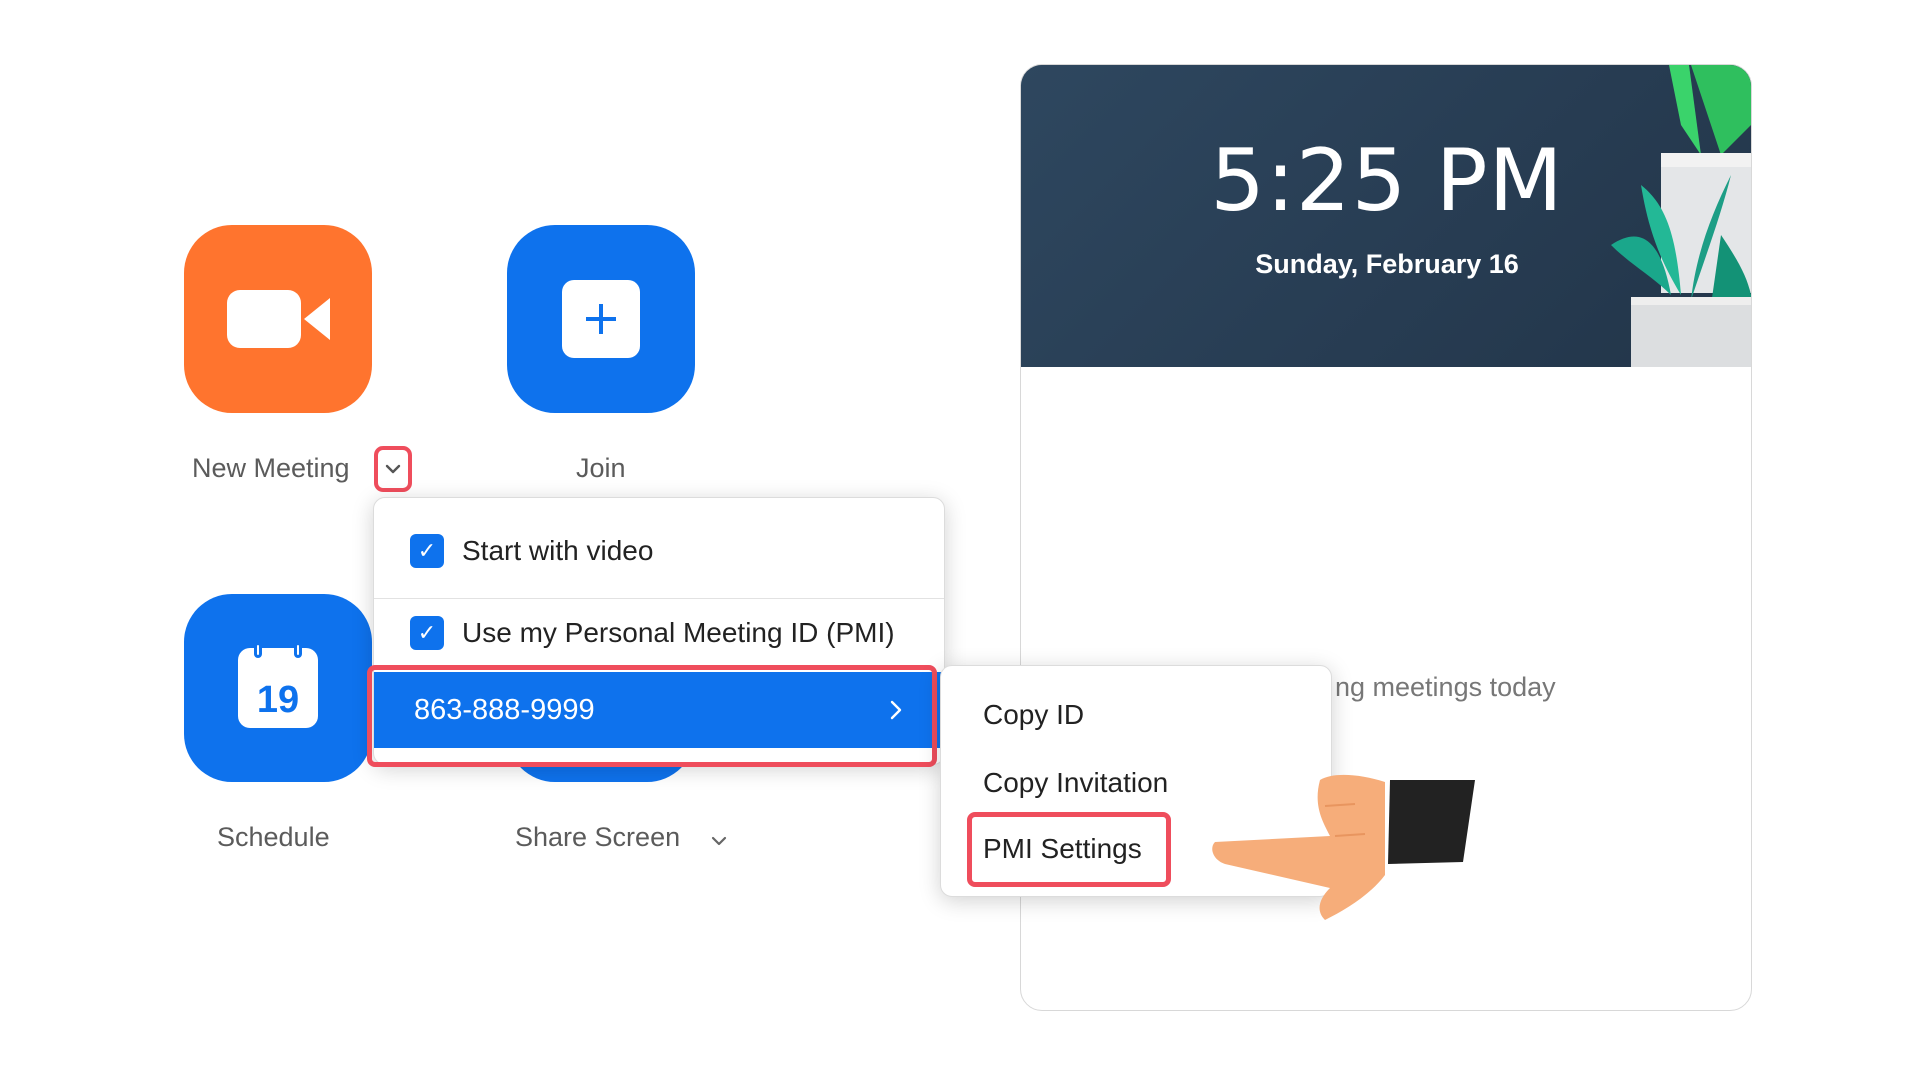 The height and width of the screenshot is (1080, 1920). I want to click on chevron-down-icon, so click(393, 469).